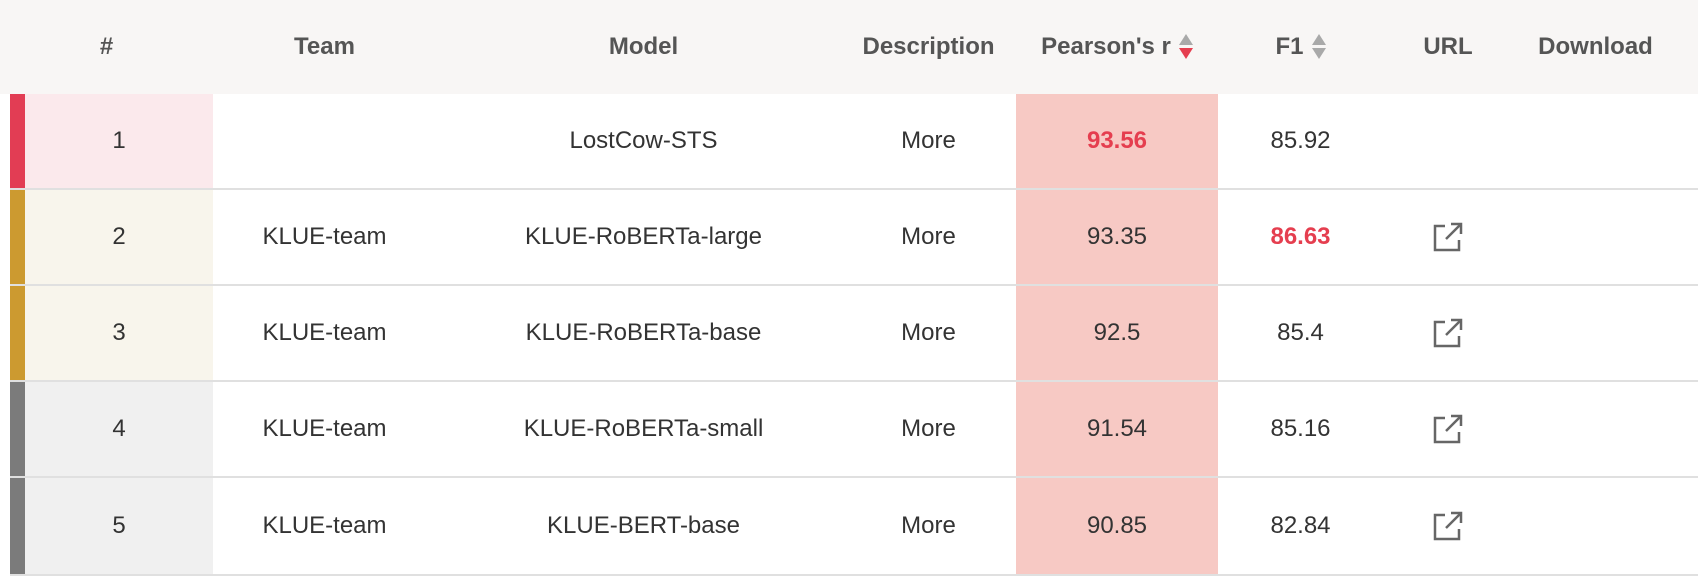  I want to click on header-download: Download, so click(1595, 46).